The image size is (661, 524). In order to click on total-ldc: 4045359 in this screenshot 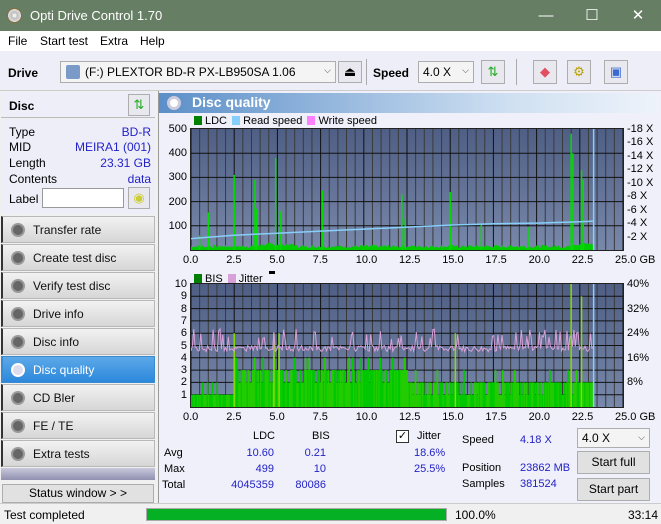, I will do `click(252, 485)`.